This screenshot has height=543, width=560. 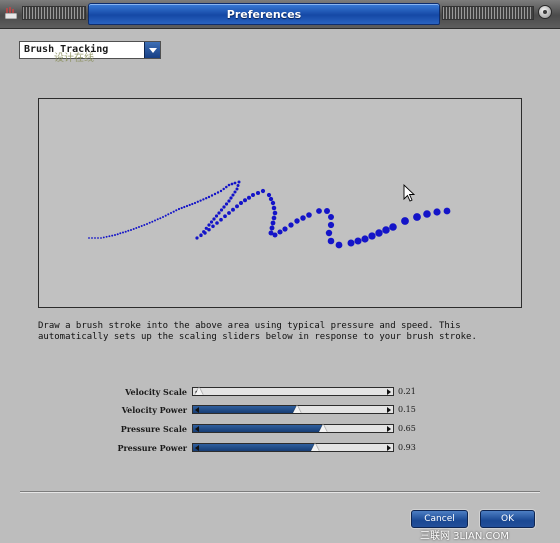 What do you see at coordinates (507, 519) in the screenshot?
I see `ok-button: OK` at bounding box center [507, 519].